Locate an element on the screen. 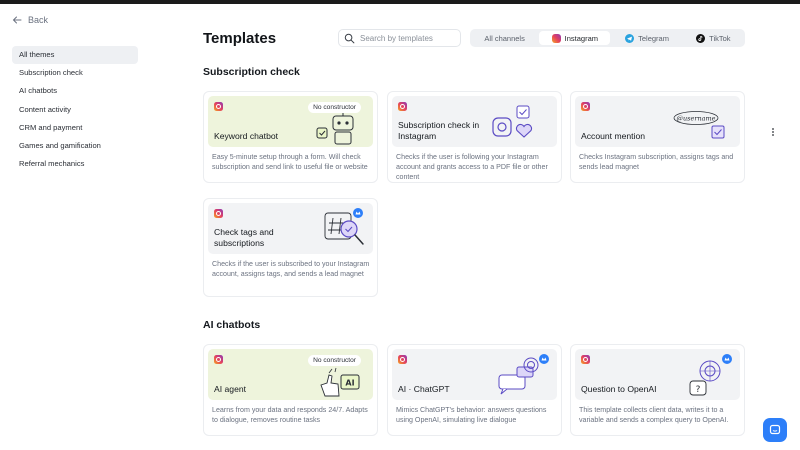 The height and width of the screenshot is (450, 800). tab-instagram-label: Instagram is located at coordinates (581, 38).